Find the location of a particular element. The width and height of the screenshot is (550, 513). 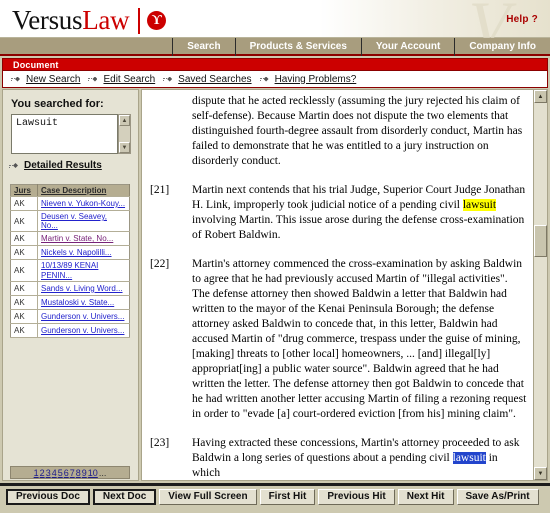

document-scrollbar: ▲ ▼ is located at coordinates (540, 285).